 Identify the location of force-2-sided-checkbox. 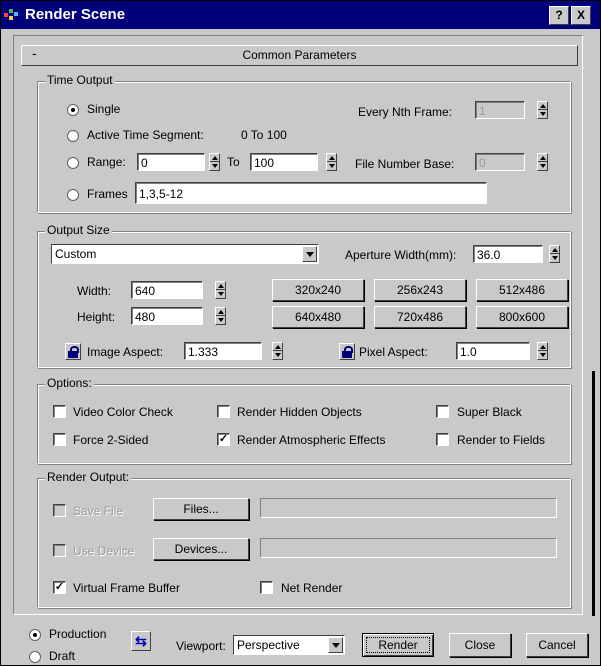
(59, 439).